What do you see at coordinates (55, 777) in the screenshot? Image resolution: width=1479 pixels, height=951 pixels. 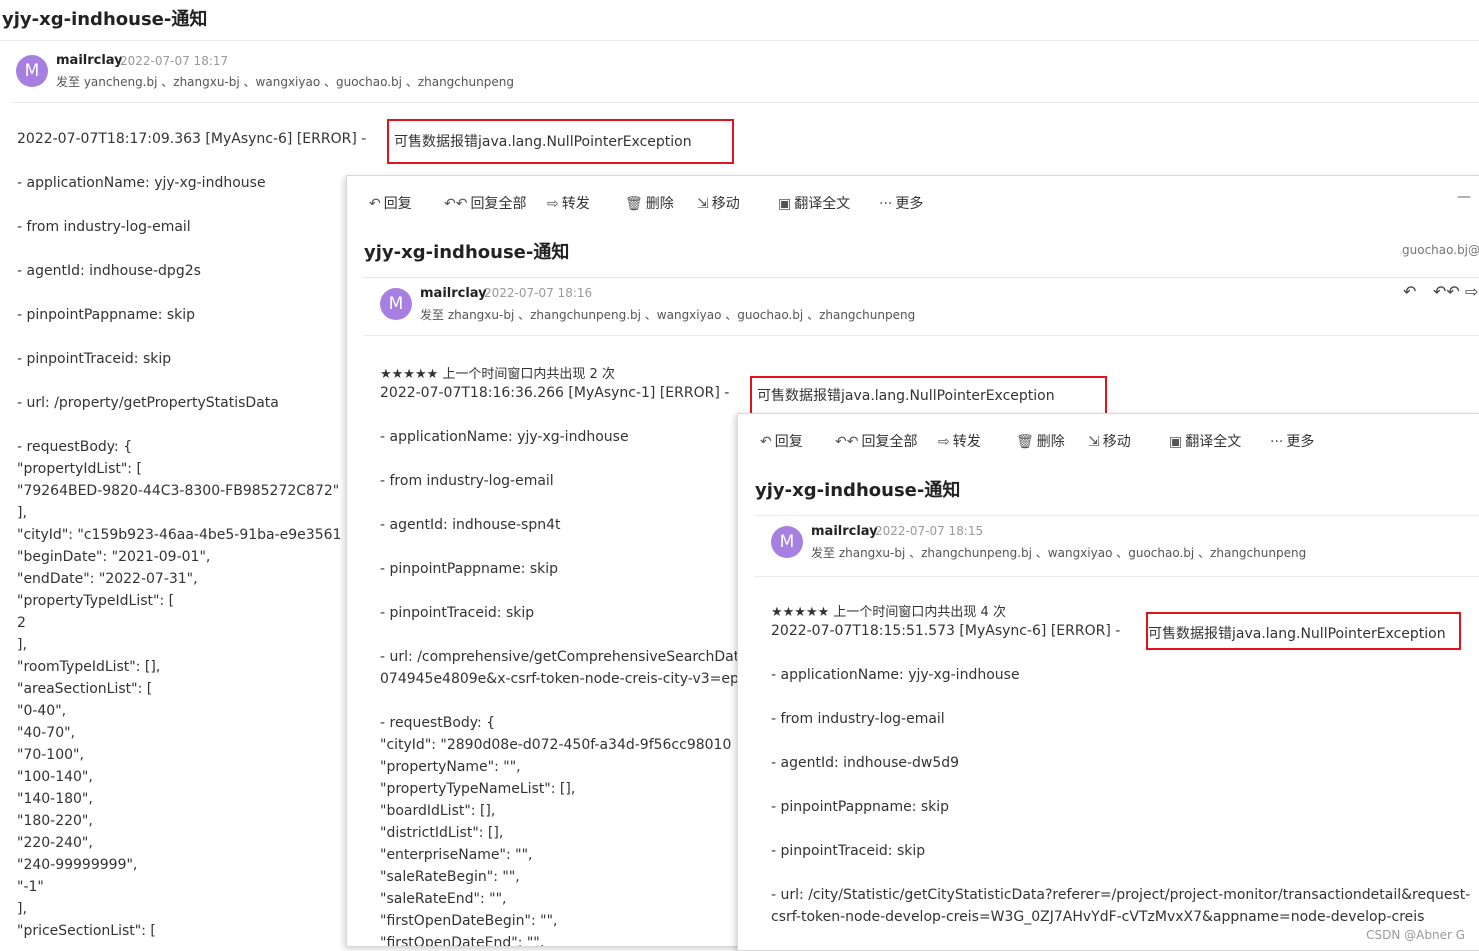 I see `body-line: "100-140",` at bounding box center [55, 777].